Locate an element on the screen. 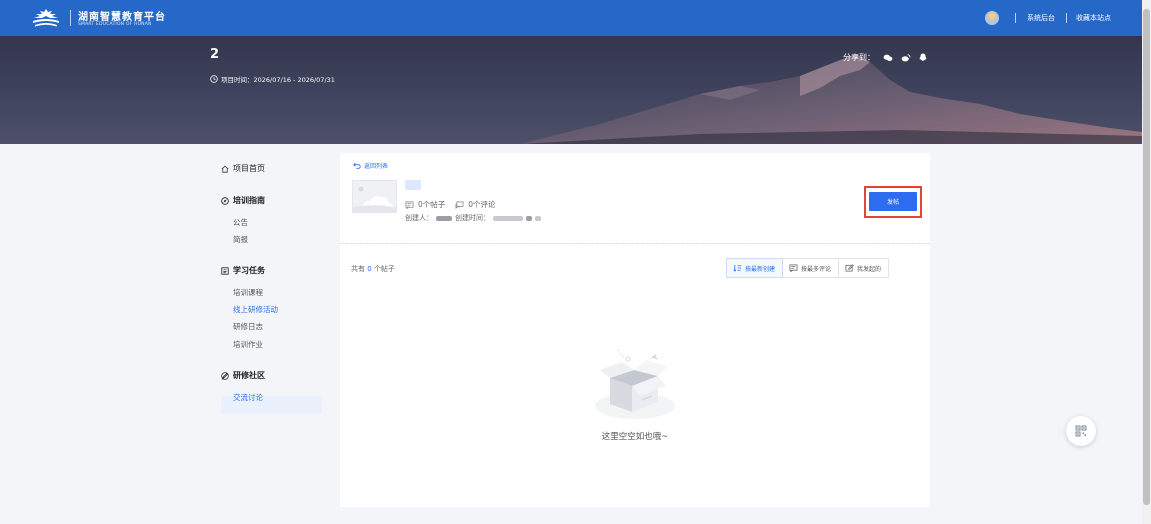 This screenshot has width=1151, height=524. back-to-list-link: 返回列表 is located at coordinates (370, 165).